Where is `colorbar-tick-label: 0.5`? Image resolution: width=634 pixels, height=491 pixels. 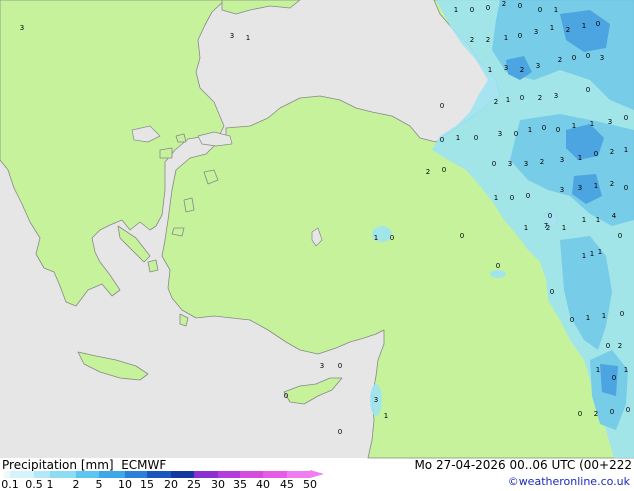
colorbar-tick-label: 0.5 is located at coordinates (34, 484).